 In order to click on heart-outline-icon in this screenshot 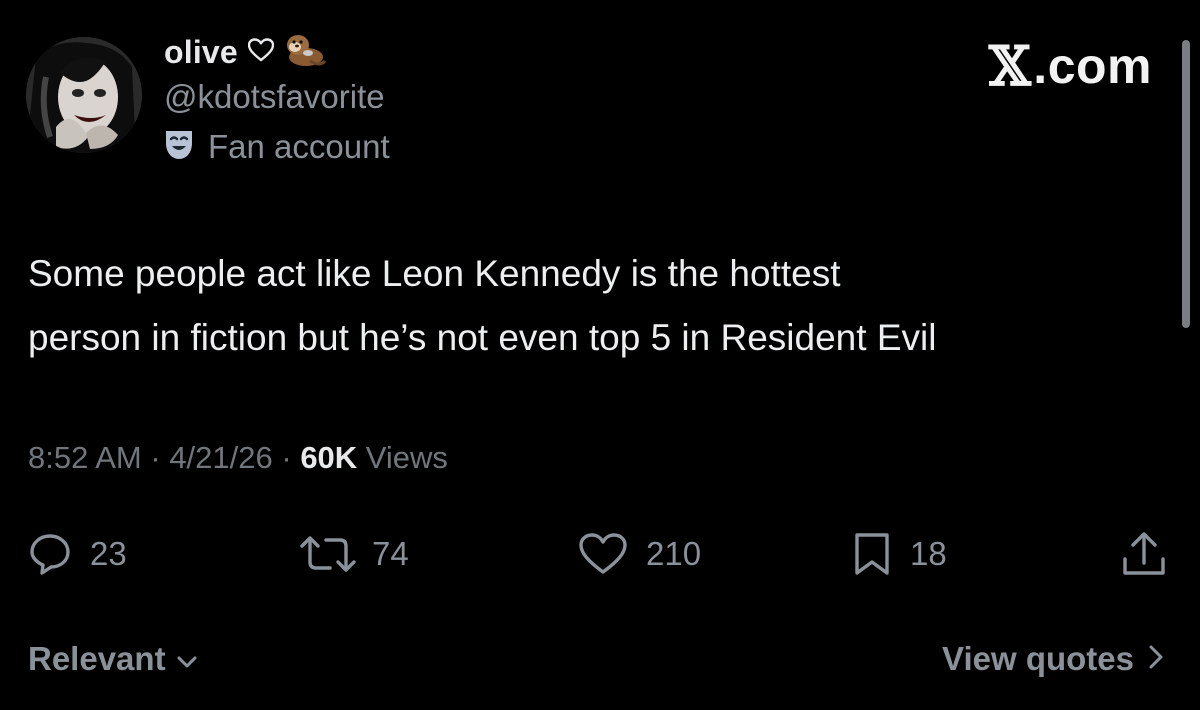, I will do `click(261, 52)`.